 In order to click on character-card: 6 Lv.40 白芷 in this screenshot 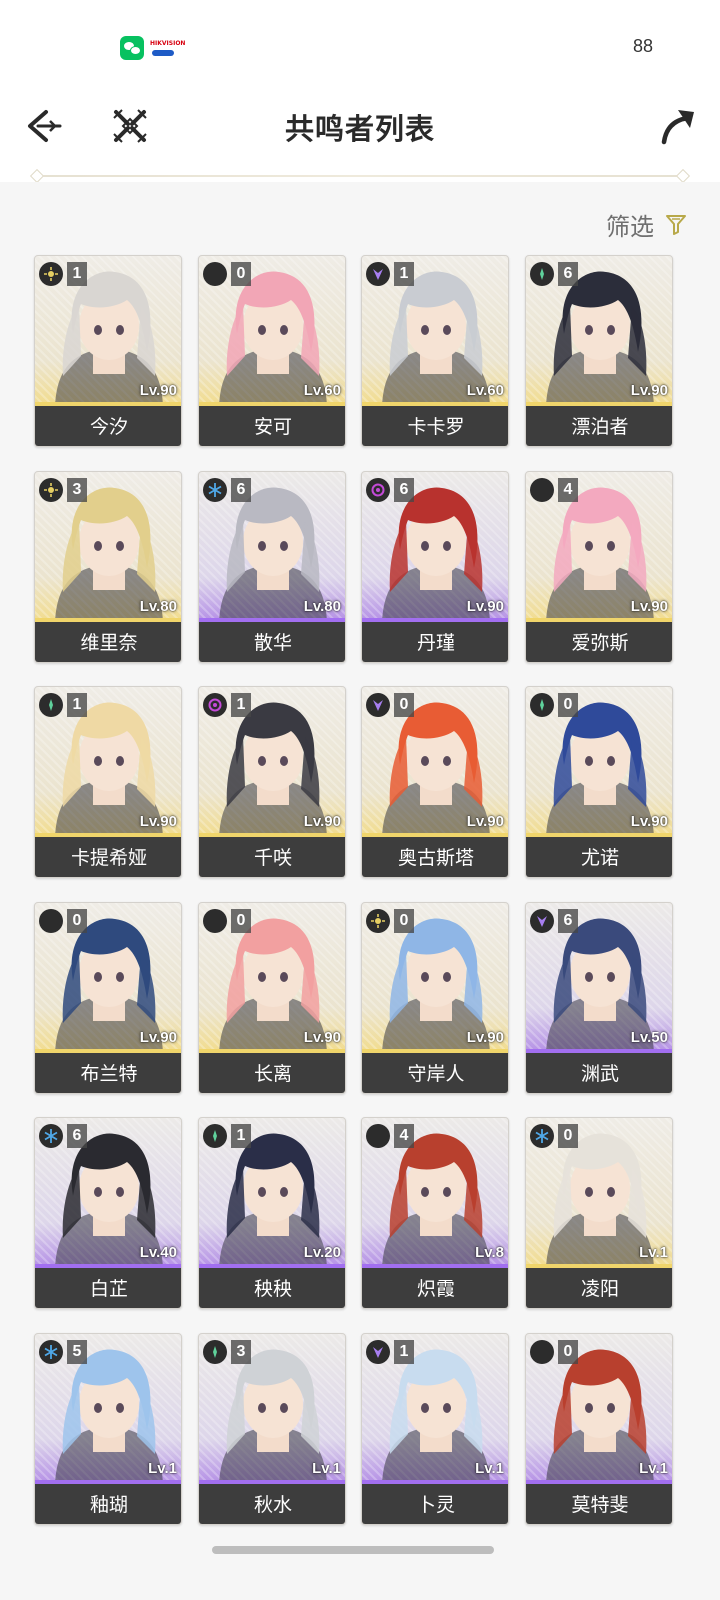, I will do `click(108, 1213)`.